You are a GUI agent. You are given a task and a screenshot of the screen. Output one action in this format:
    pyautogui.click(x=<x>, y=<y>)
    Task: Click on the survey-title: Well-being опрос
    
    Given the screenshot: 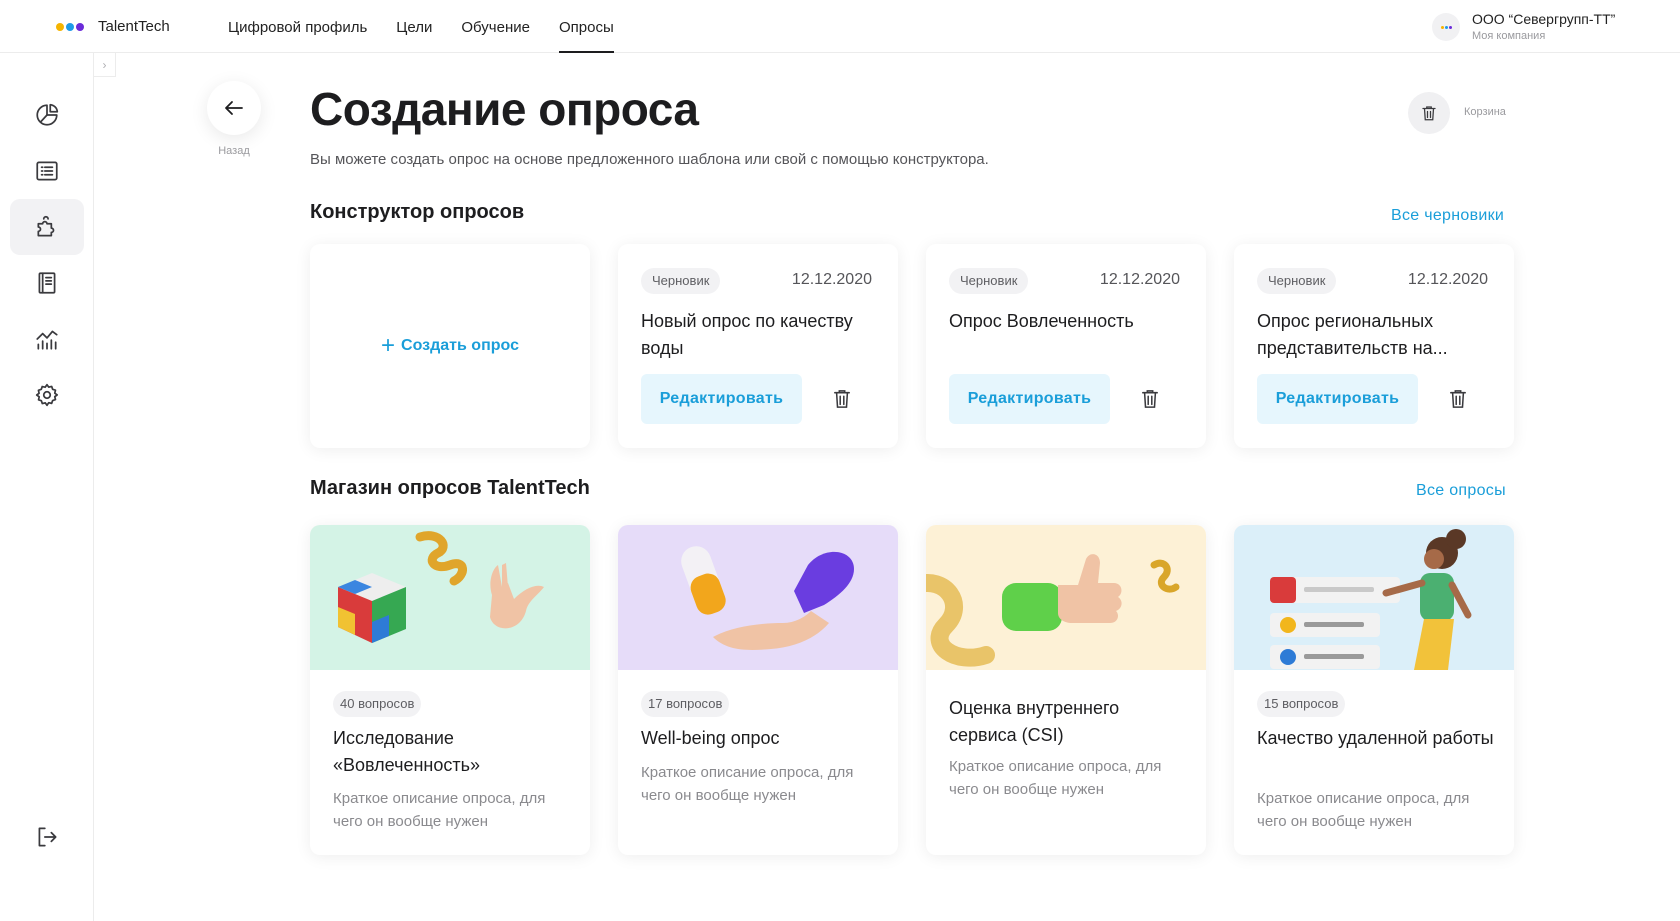 What is the action you would take?
    pyautogui.click(x=710, y=738)
    